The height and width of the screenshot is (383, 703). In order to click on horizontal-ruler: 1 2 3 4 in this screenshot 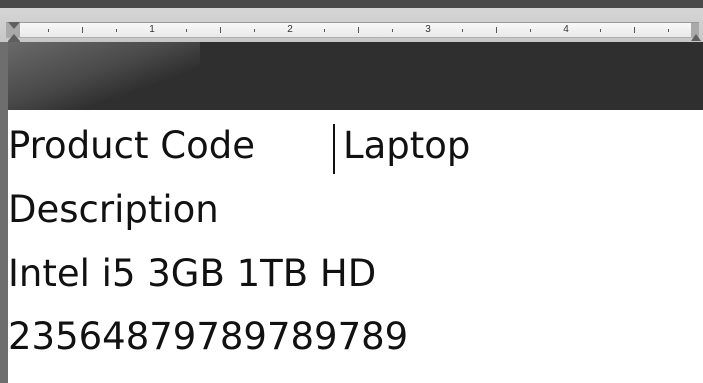, I will do `click(351, 27)`.